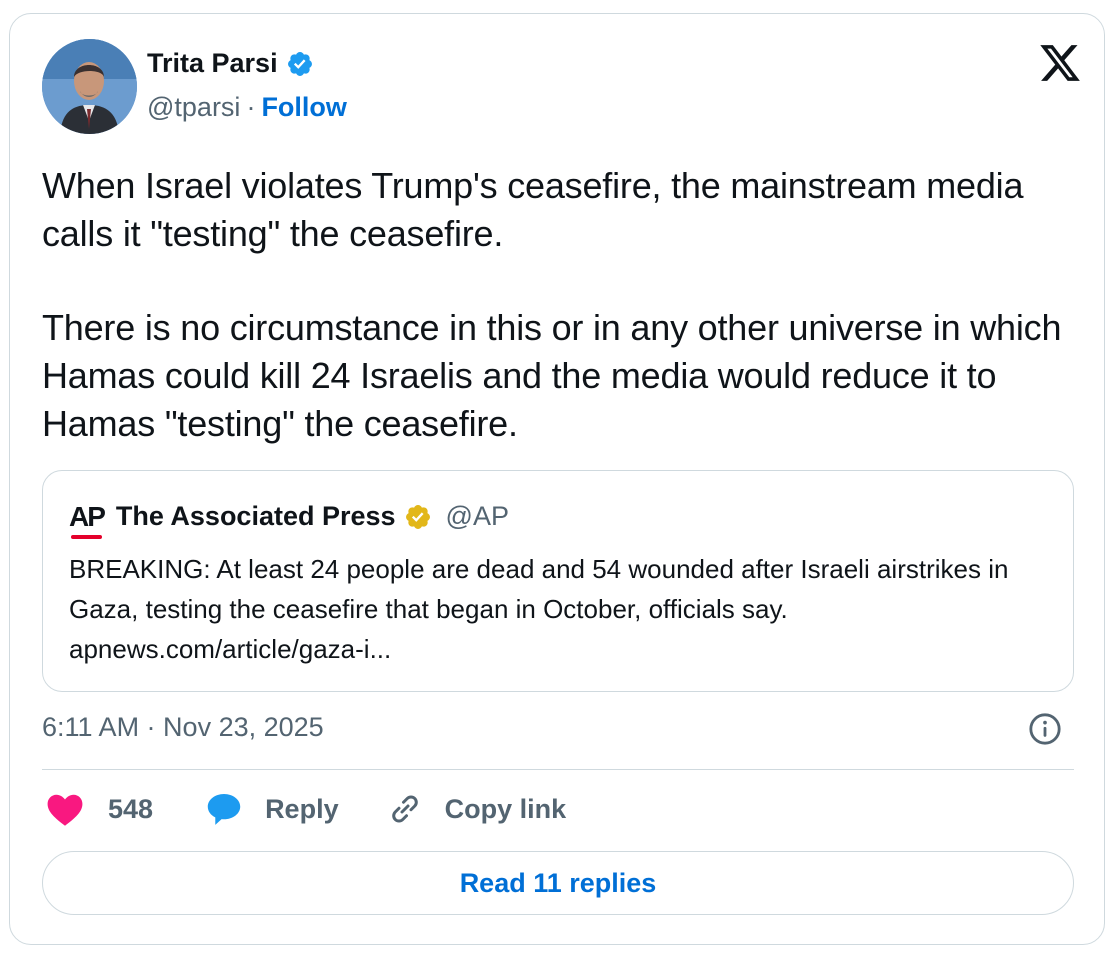 The width and height of the screenshot is (1116, 964). I want to click on copy-link-label: Copy link, so click(505, 808).